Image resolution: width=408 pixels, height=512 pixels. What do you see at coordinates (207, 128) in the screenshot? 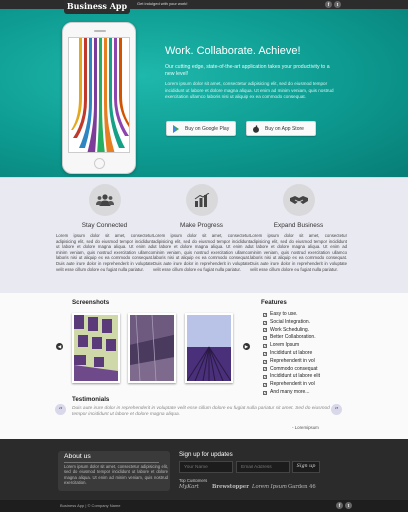
I see `google-play-label: Buy on Google Play` at bounding box center [207, 128].